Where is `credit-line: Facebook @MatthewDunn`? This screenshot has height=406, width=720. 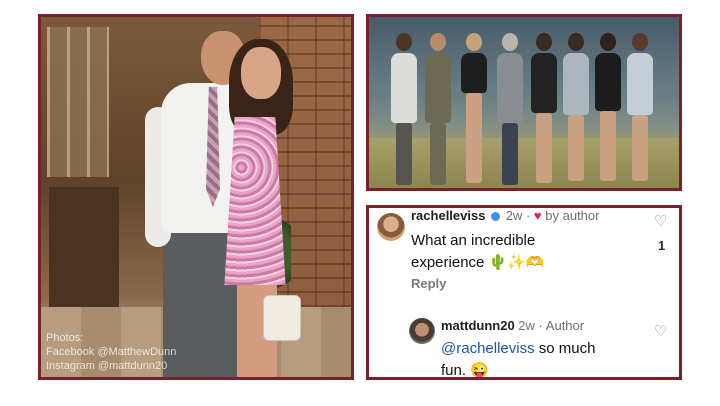
credit-line: Facebook @MatthewDunn is located at coordinates (111, 352).